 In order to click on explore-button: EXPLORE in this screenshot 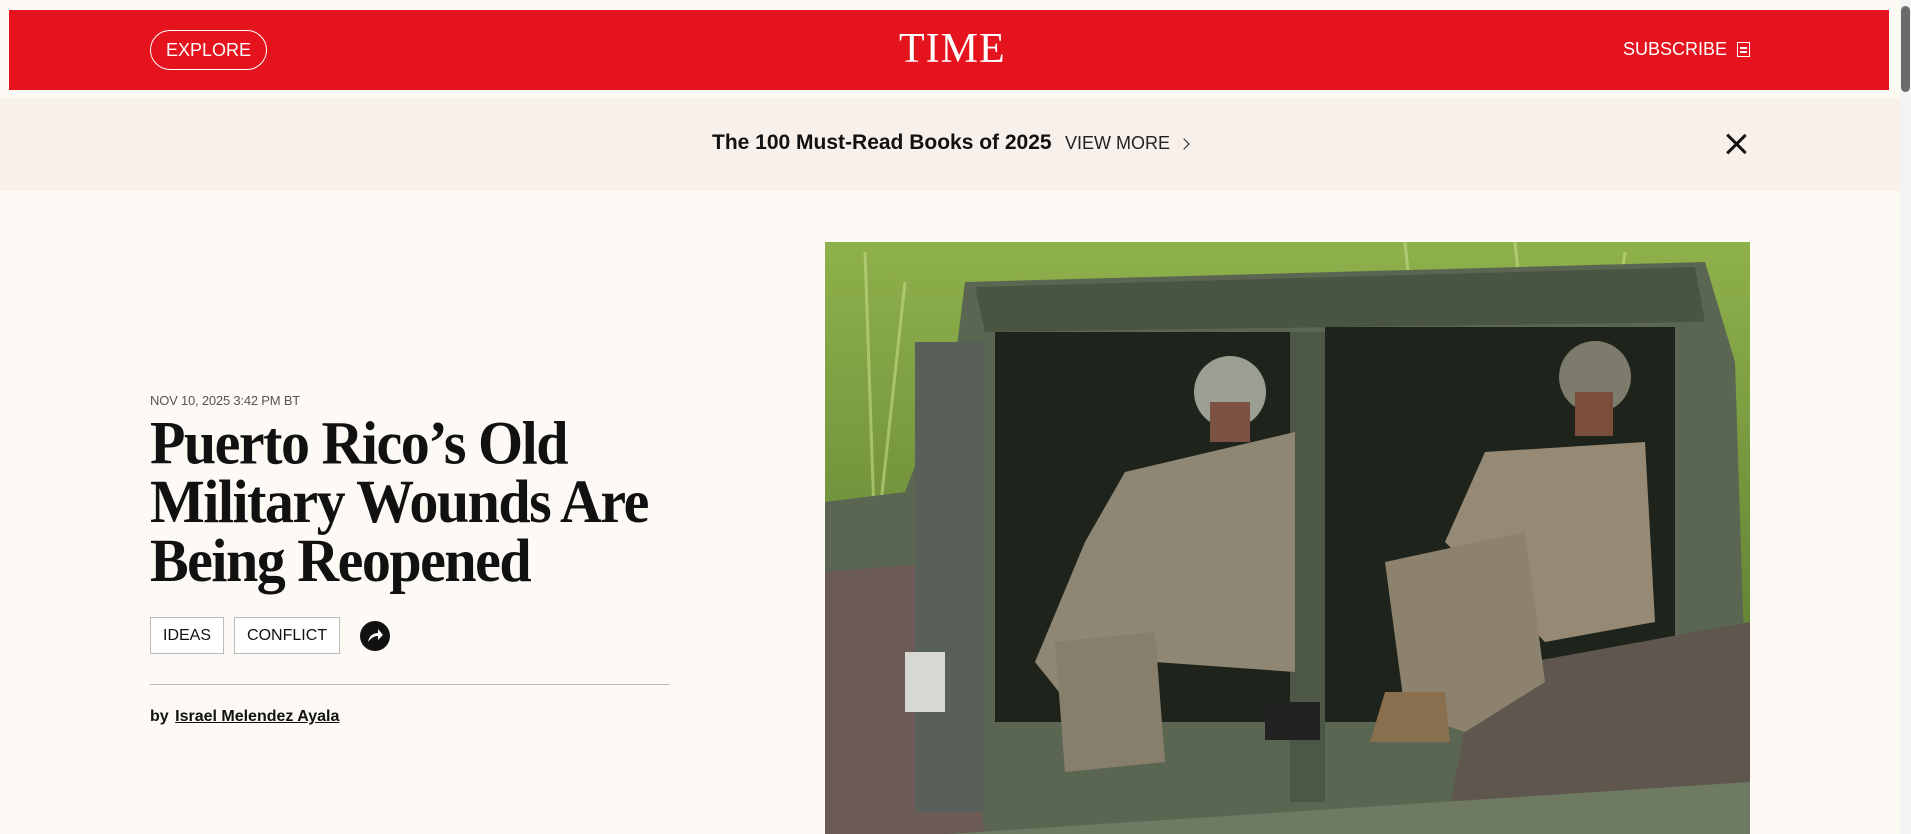, I will do `click(209, 50)`.